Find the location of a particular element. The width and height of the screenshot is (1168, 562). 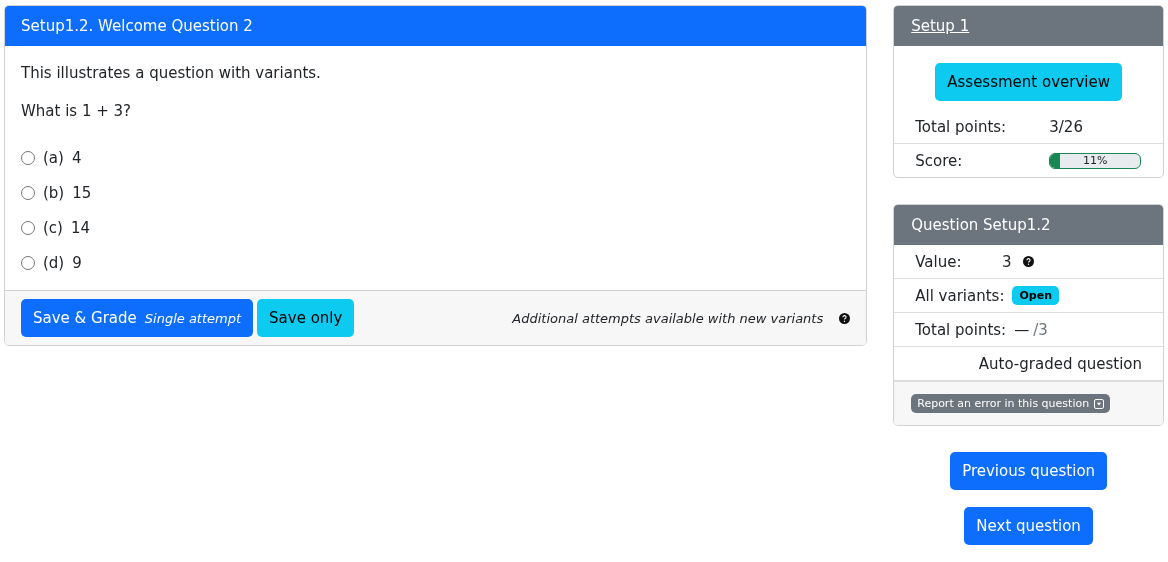

save-grade-button: Save & Grade Single attempt is located at coordinates (137, 318).